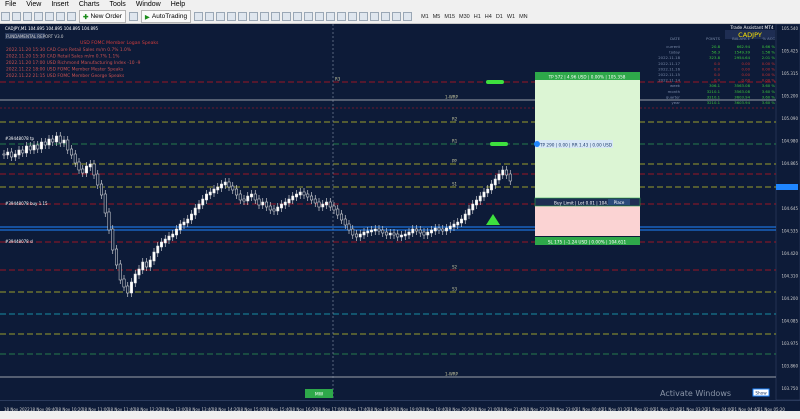 The height and width of the screenshot is (419, 800). What do you see at coordinates (397, 16) in the screenshot?
I see `text-icon` at bounding box center [397, 16].